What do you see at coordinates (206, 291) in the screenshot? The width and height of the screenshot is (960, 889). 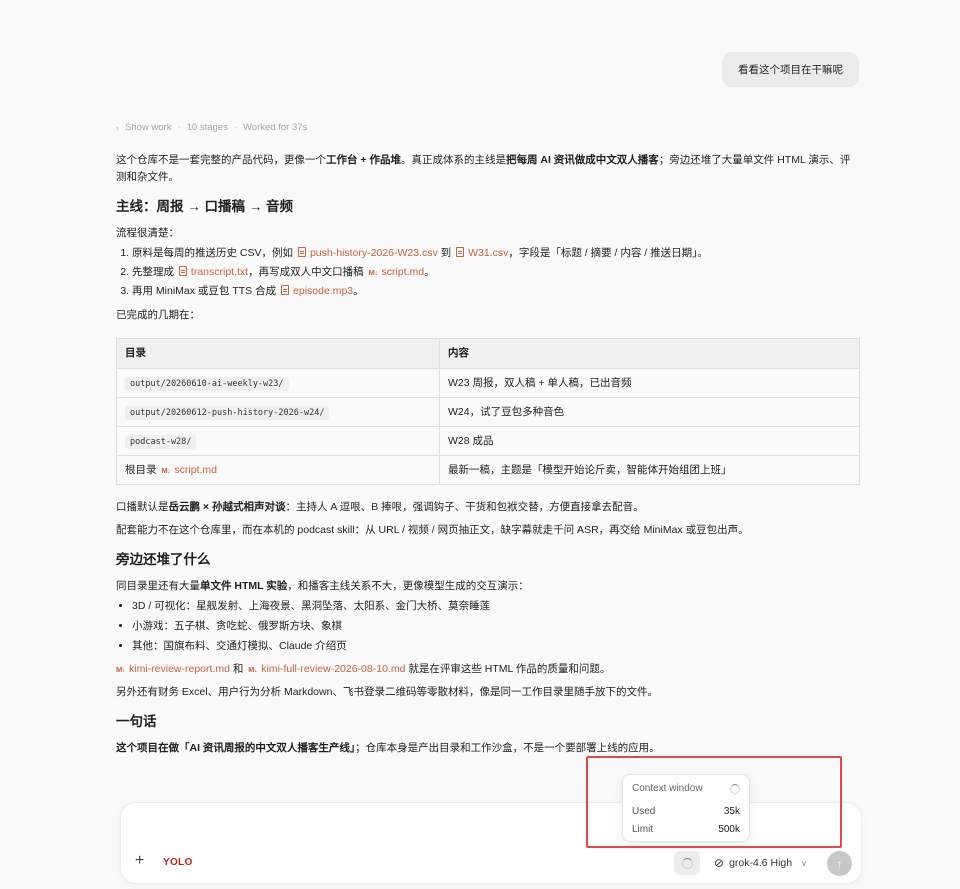 I see `step-text: 再用 MiniMax 或豆包 TTS 合成` at bounding box center [206, 291].